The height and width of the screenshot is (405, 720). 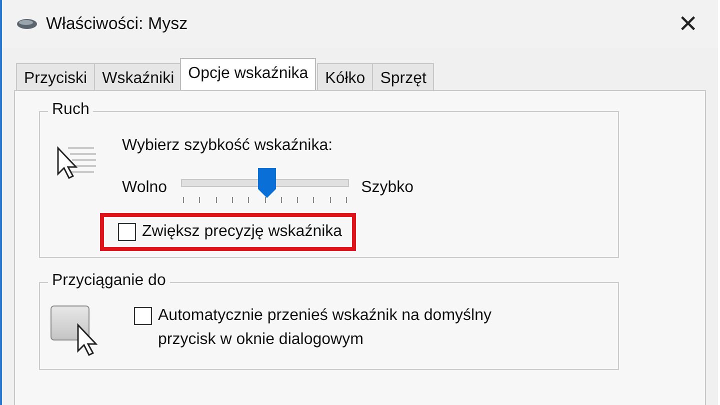 What do you see at coordinates (27, 24) in the screenshot?
I see `mouse-icon` at bounding box center [27, 24].